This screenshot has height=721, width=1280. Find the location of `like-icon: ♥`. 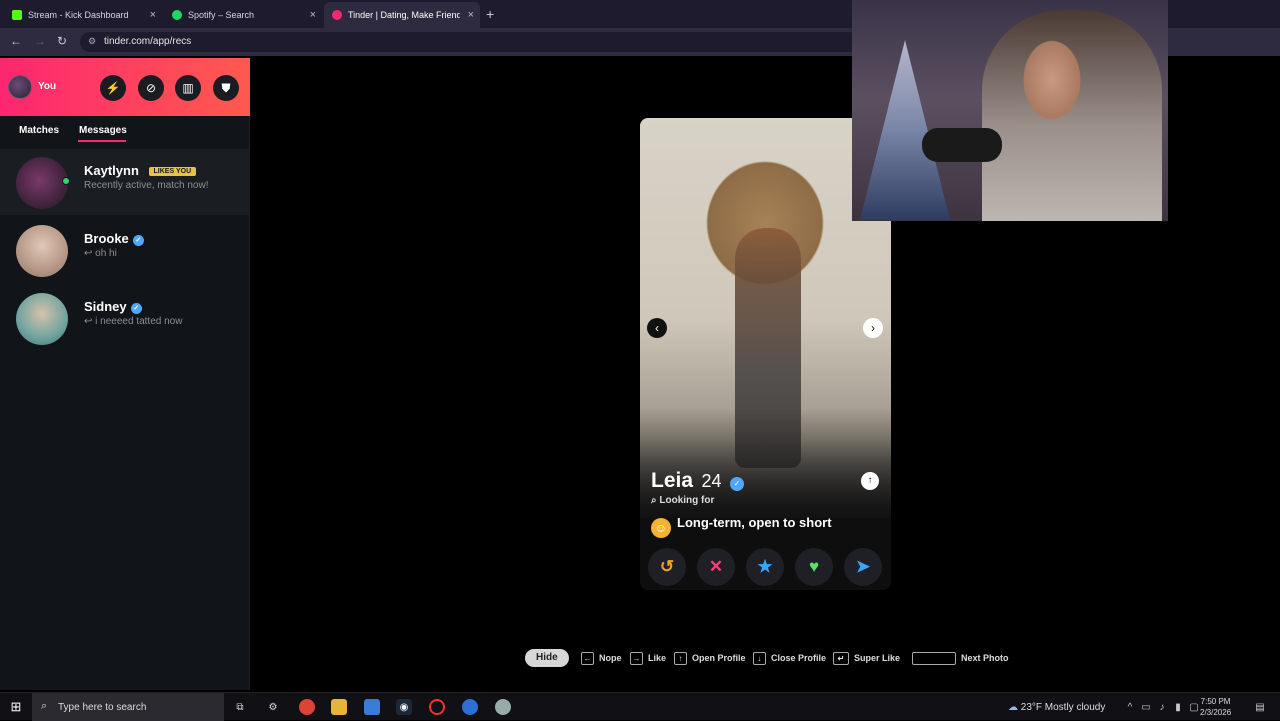

like-icon: ♥ is located at coordinates (814, 566).